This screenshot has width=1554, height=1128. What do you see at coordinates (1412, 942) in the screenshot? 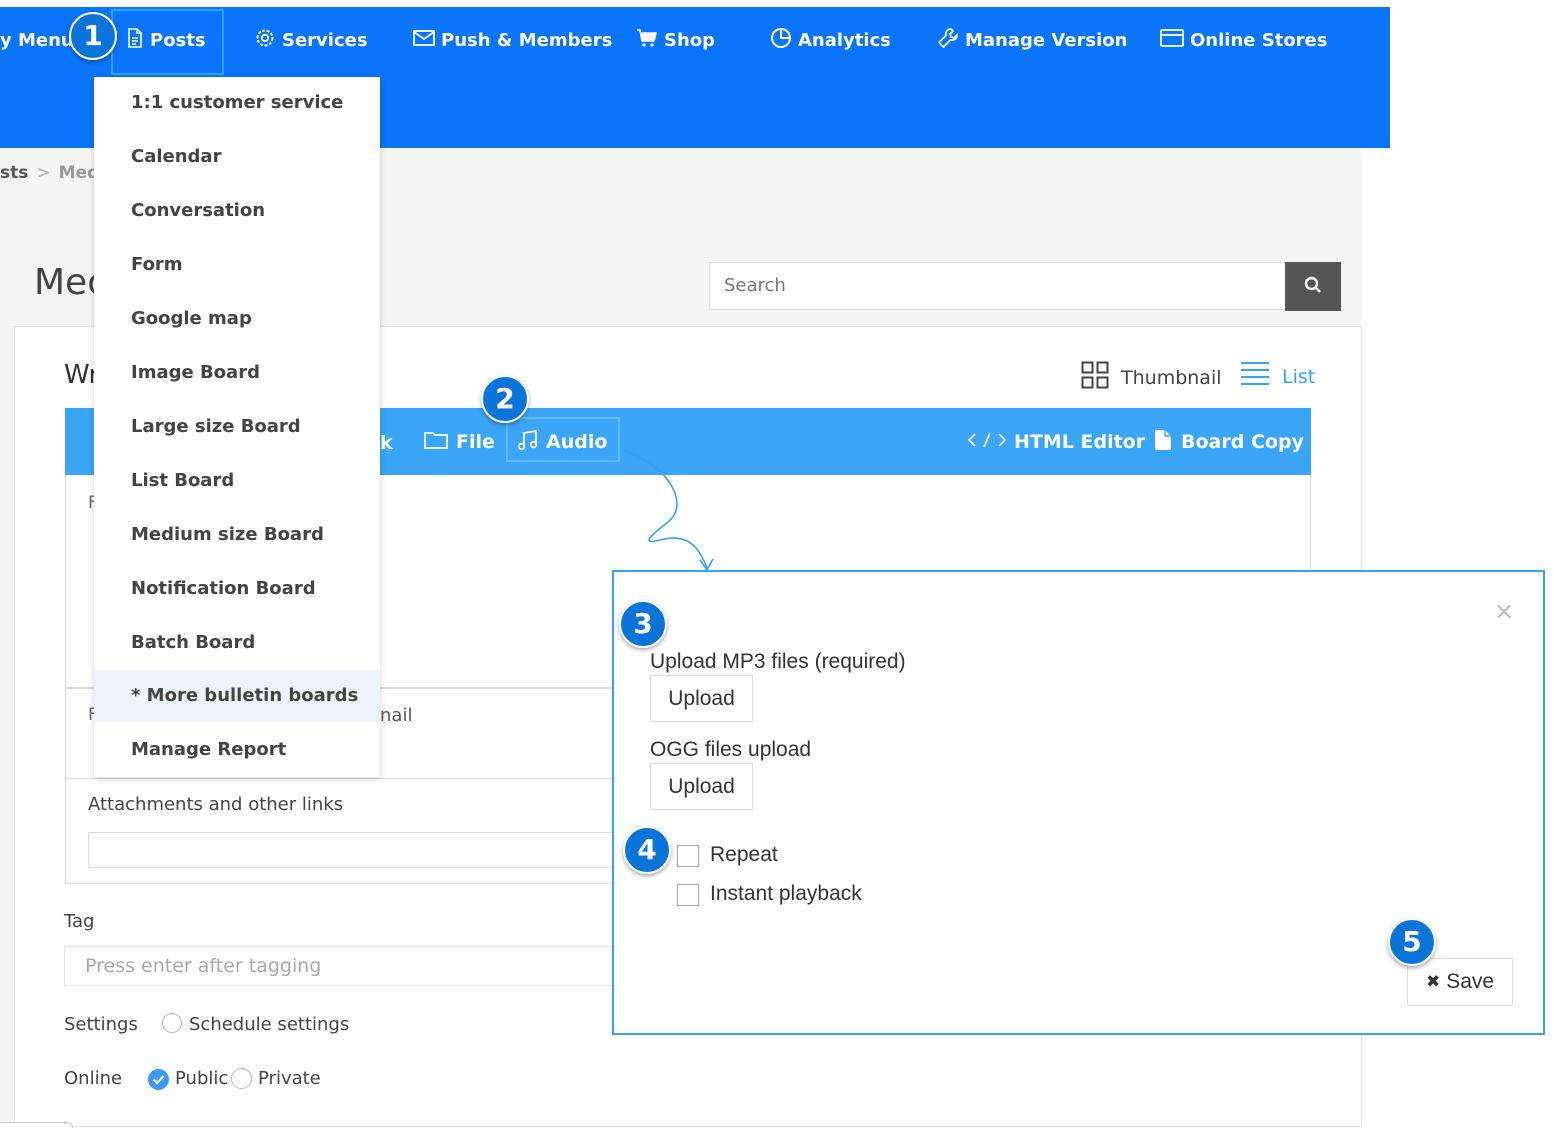
I see `step-badge-5: 5` at bounding box center [1412, 942].